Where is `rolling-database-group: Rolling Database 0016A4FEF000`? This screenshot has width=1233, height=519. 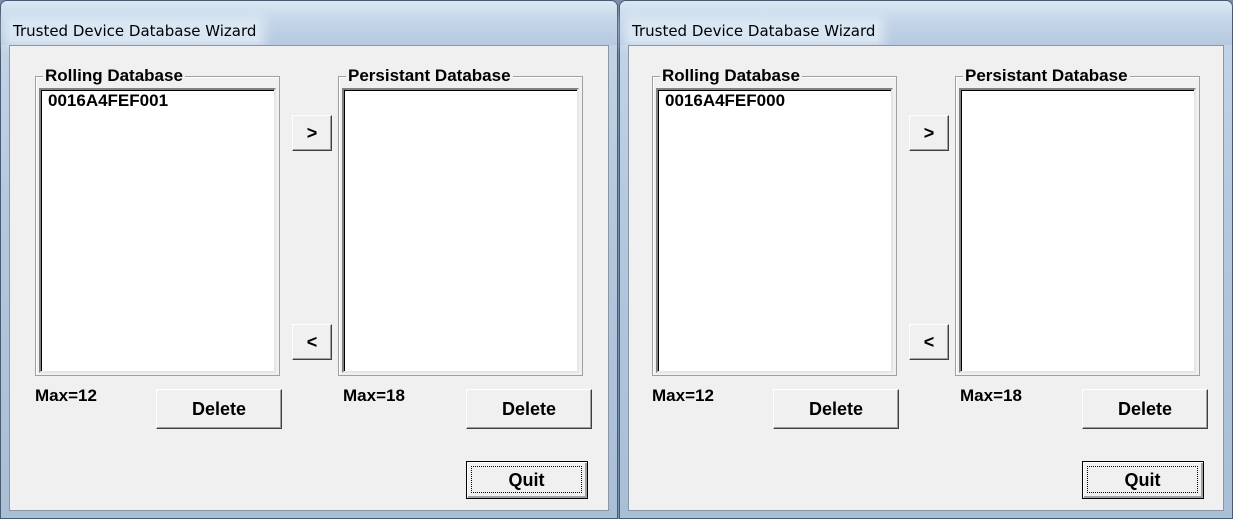
rolling-database-group: Rolling Database 0016A4FEF000 is located at coordinates (774, 221).